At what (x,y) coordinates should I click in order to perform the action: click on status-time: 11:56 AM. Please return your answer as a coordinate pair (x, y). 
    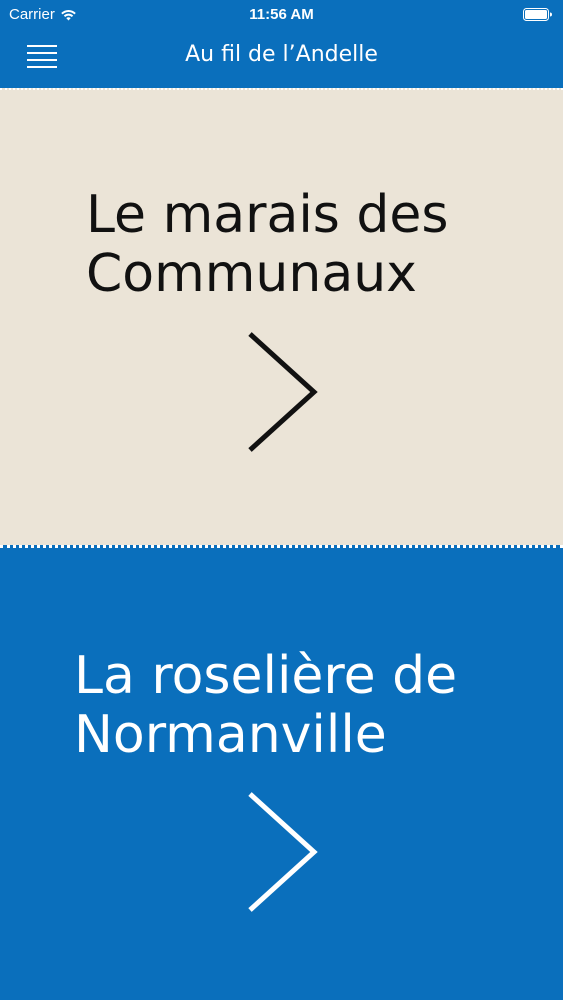
    Looking at the image, I should click on (281, 14).